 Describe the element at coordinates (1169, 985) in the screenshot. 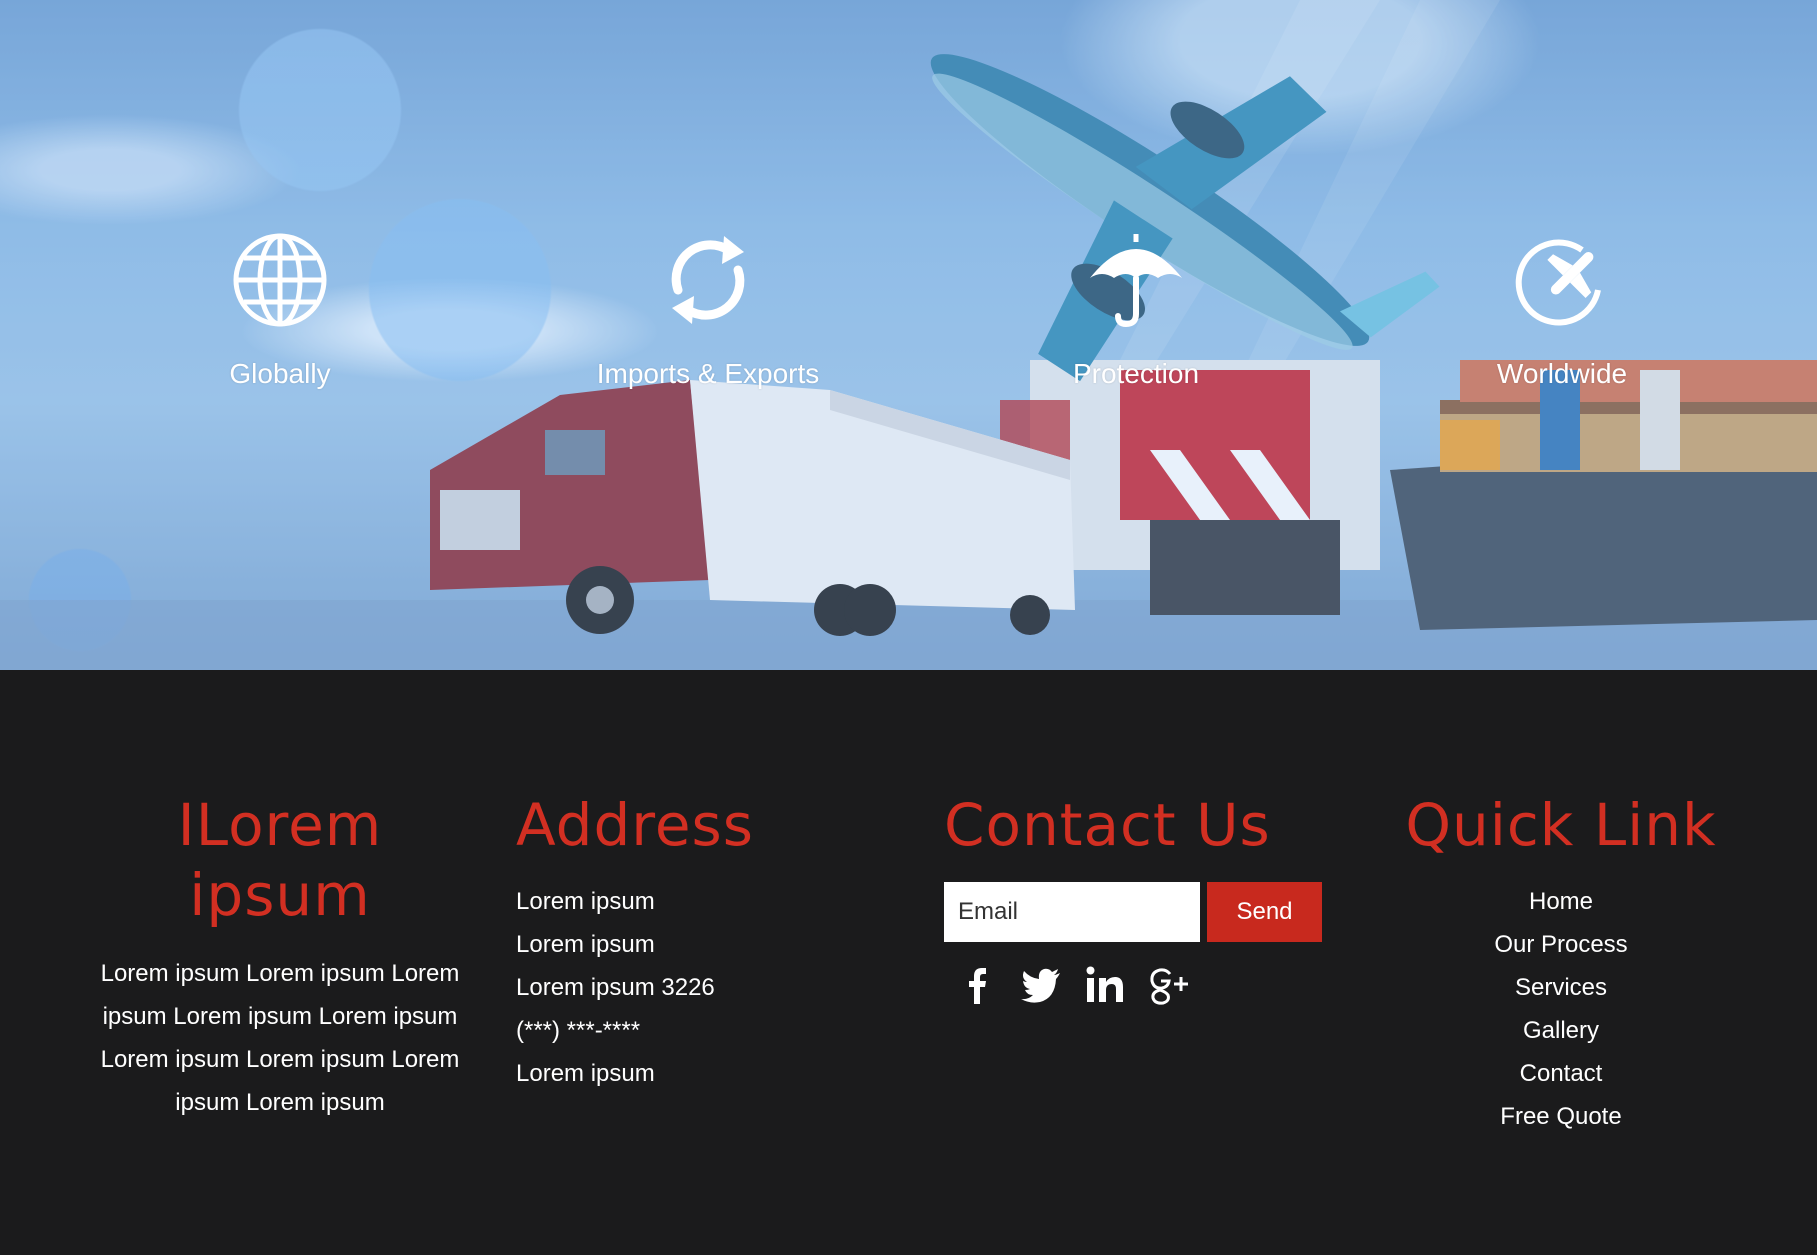

I see `google-plus-icon` at that location.